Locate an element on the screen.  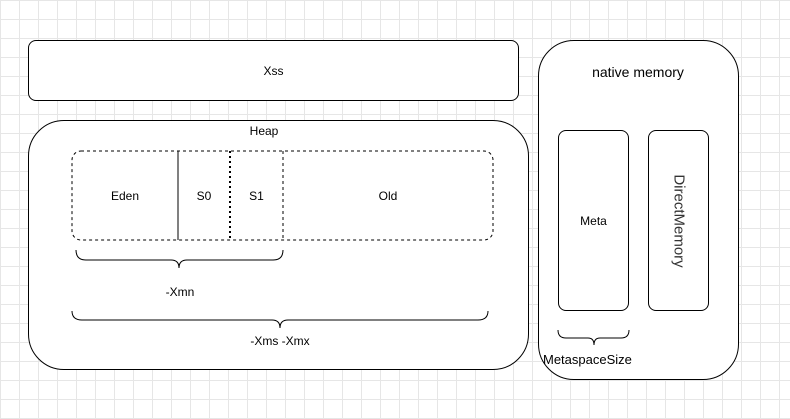
eden-region: Eden is located at coordinates (125, 195).